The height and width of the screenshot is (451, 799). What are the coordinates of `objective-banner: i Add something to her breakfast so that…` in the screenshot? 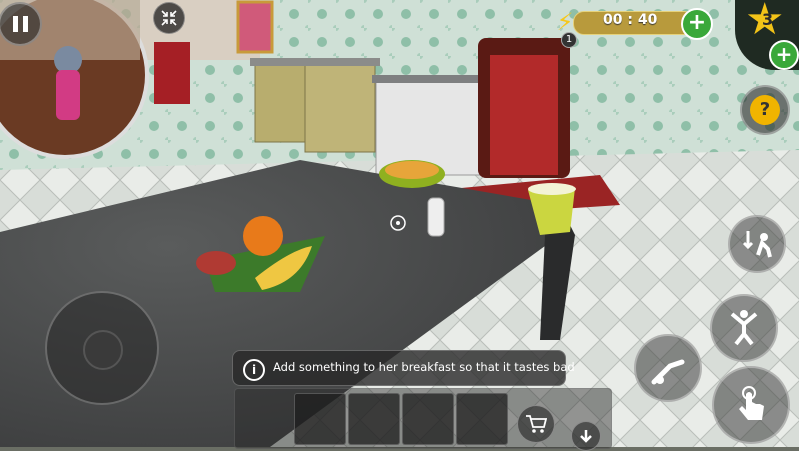 It's located at (403, 368).